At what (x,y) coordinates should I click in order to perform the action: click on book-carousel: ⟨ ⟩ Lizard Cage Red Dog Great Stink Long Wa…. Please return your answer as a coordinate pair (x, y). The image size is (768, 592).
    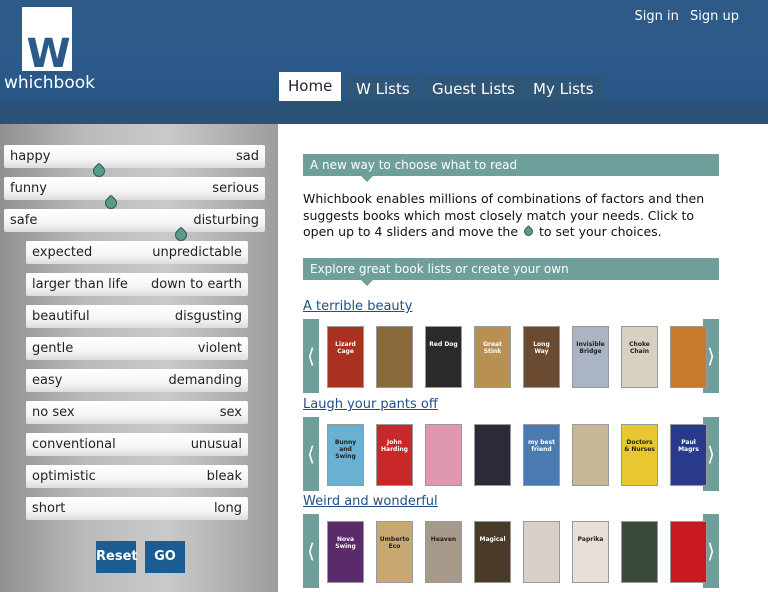
    Looking at the image, I should click on (511, 356).